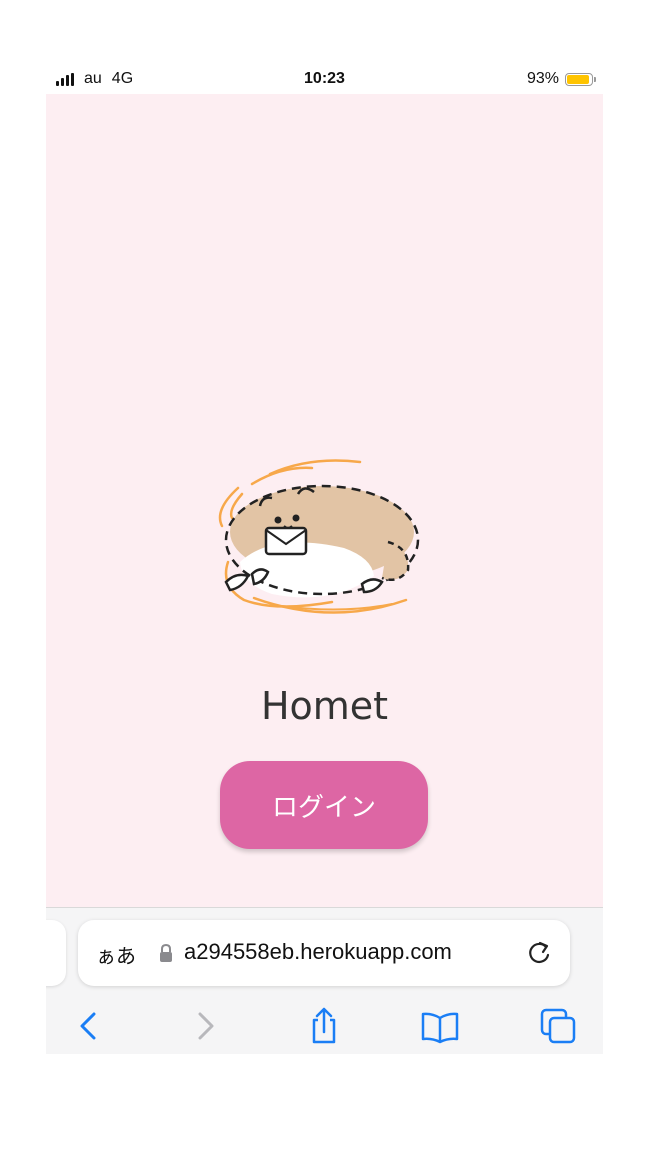 The width and height of the screenshot is (648, 1152). Describe the element at coordinates (561, 79) in the screenshot. I see `status-right: 93%` at that location.